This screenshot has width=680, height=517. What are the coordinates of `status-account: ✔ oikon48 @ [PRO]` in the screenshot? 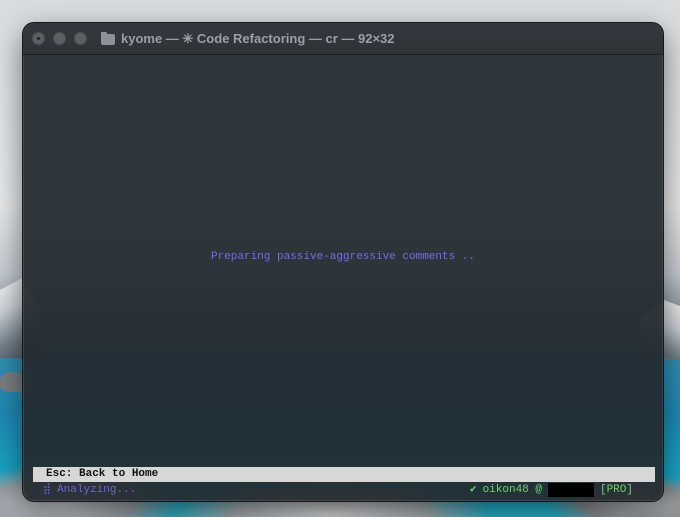 It's located at (551, 490).